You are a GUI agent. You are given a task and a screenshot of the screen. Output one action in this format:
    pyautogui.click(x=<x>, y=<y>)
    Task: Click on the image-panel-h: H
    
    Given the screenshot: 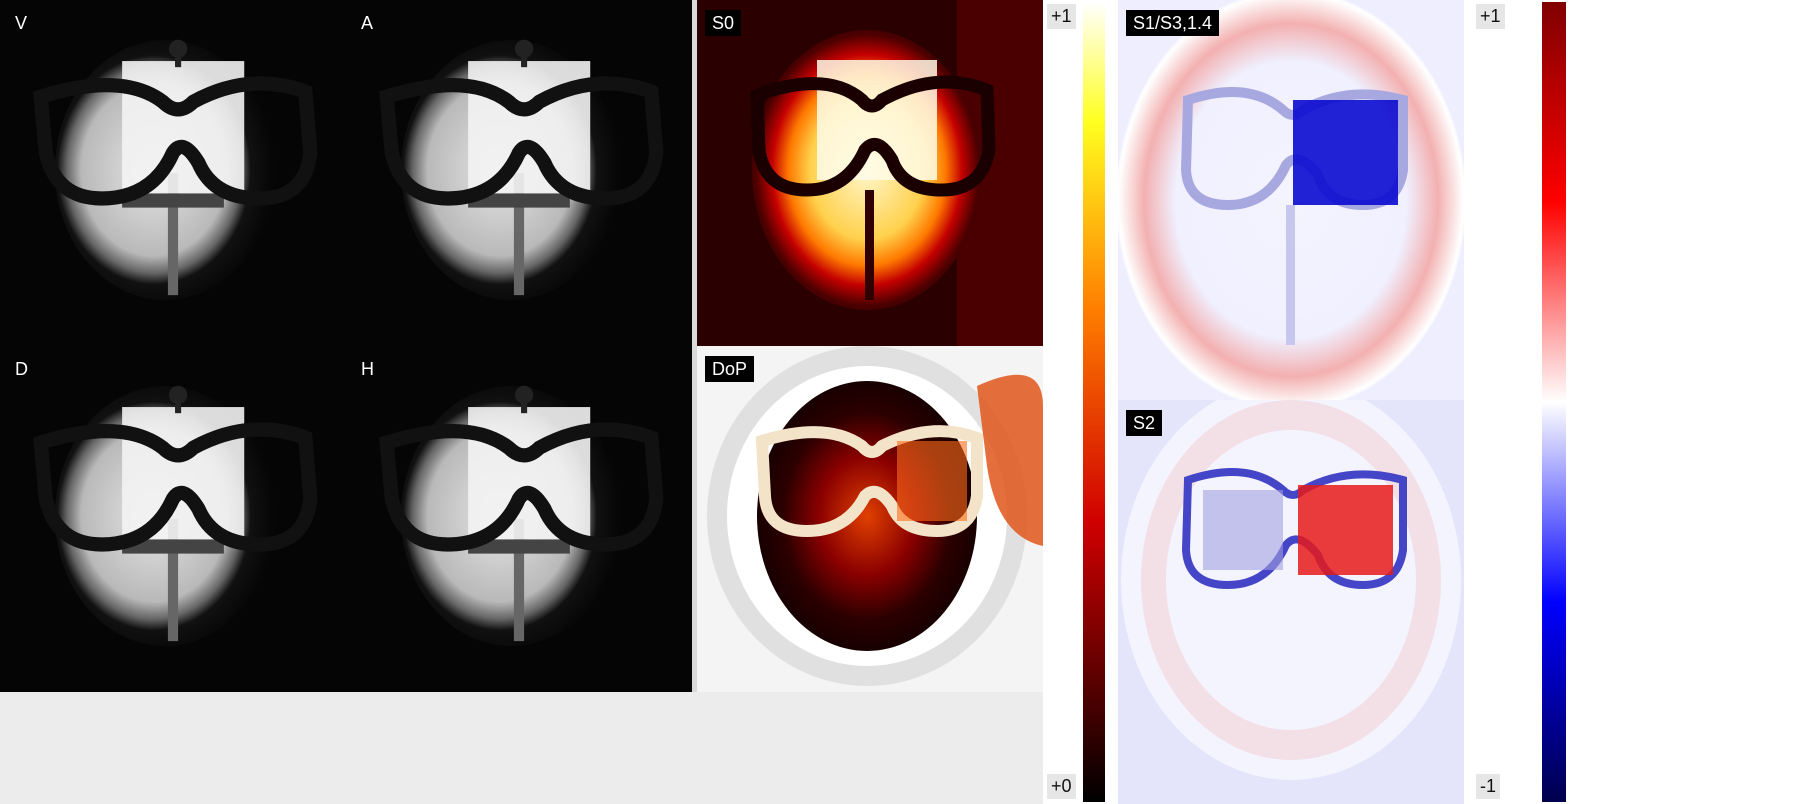 What is the action you would take?
    pyautogui.click(x=519, y=519)
    